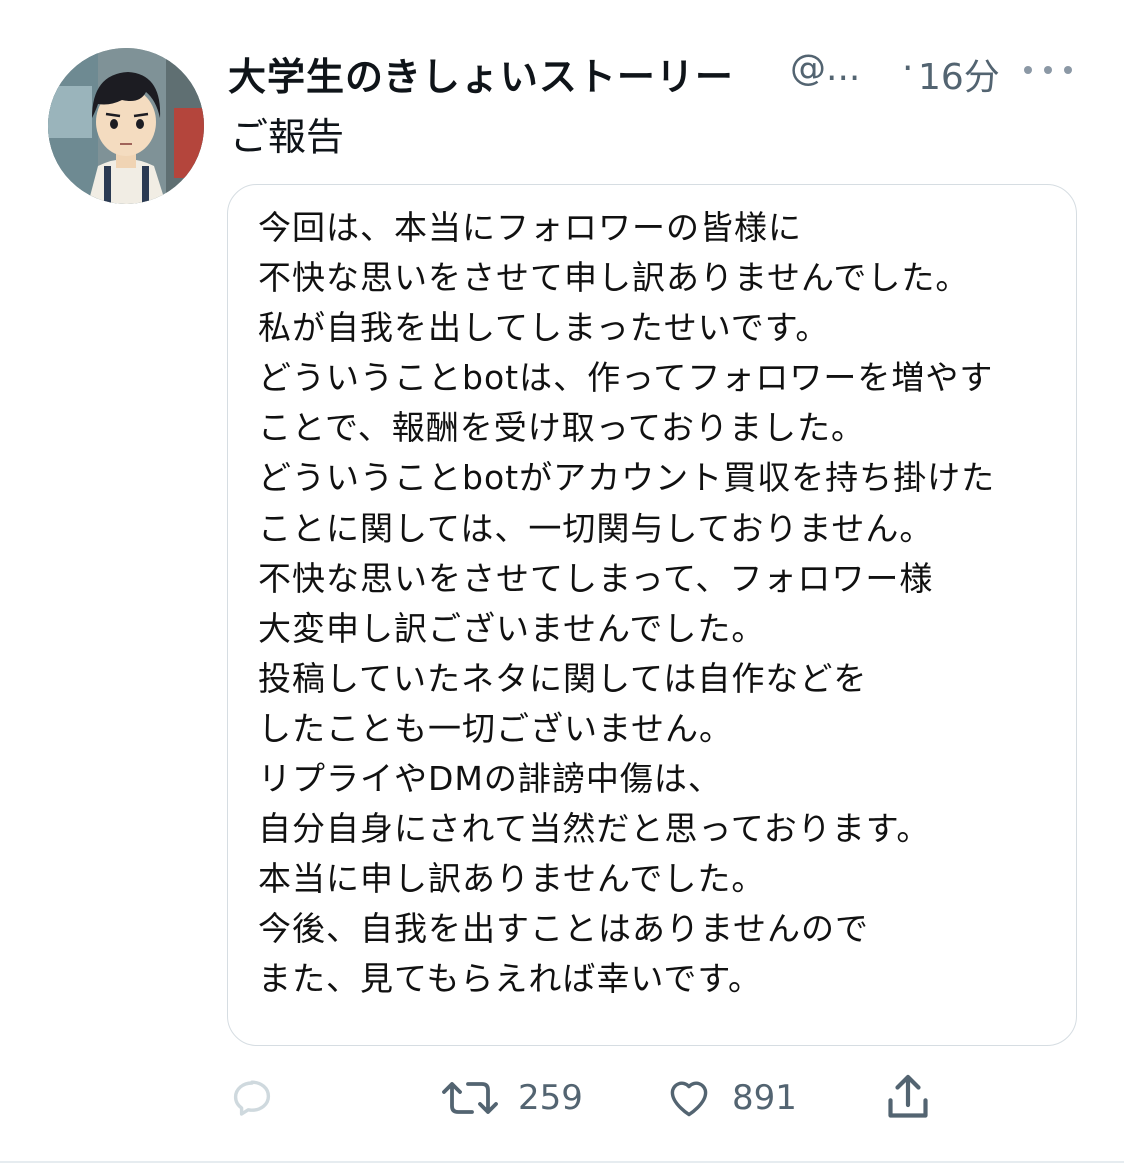 The image size is (1124, 1167). I want to click on retweet-count: 259, so click(550, 1098).